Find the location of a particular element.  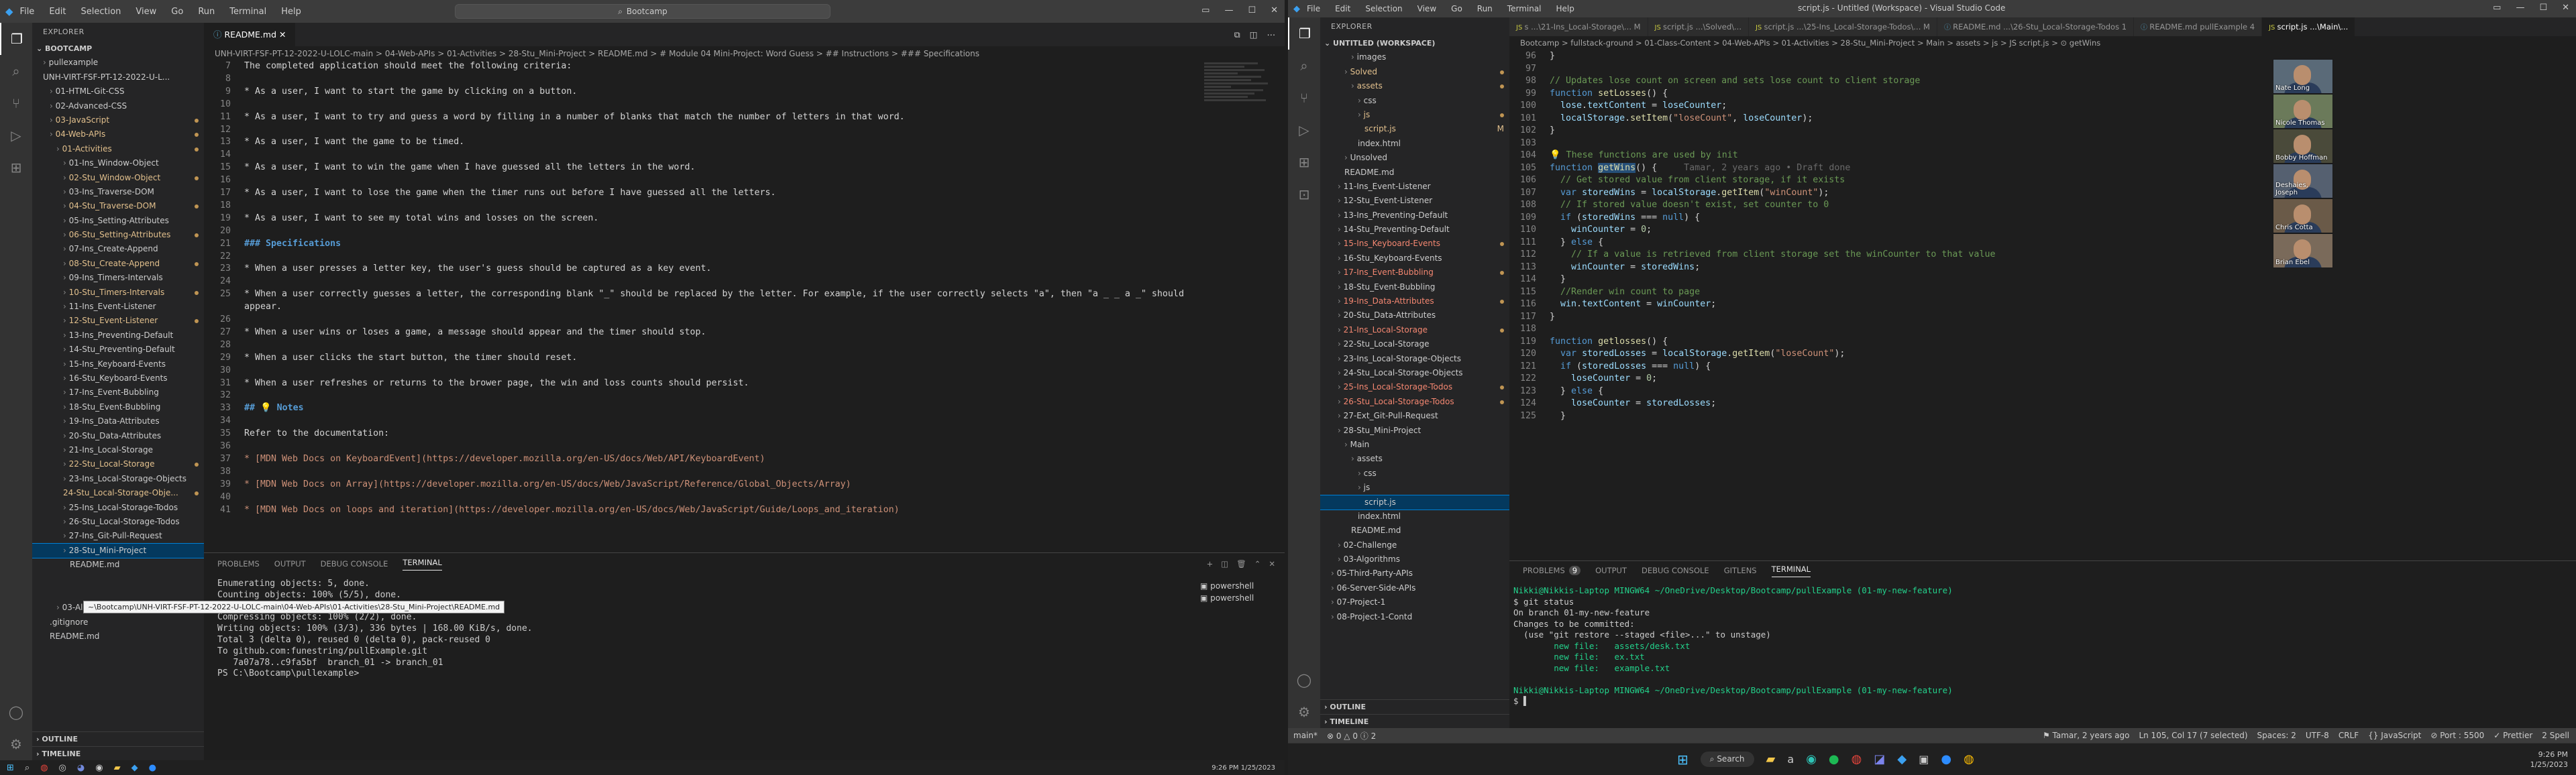

tree-item: › 23-Ins_Local-Storage-Objects is located at coordinates (1414, 359).